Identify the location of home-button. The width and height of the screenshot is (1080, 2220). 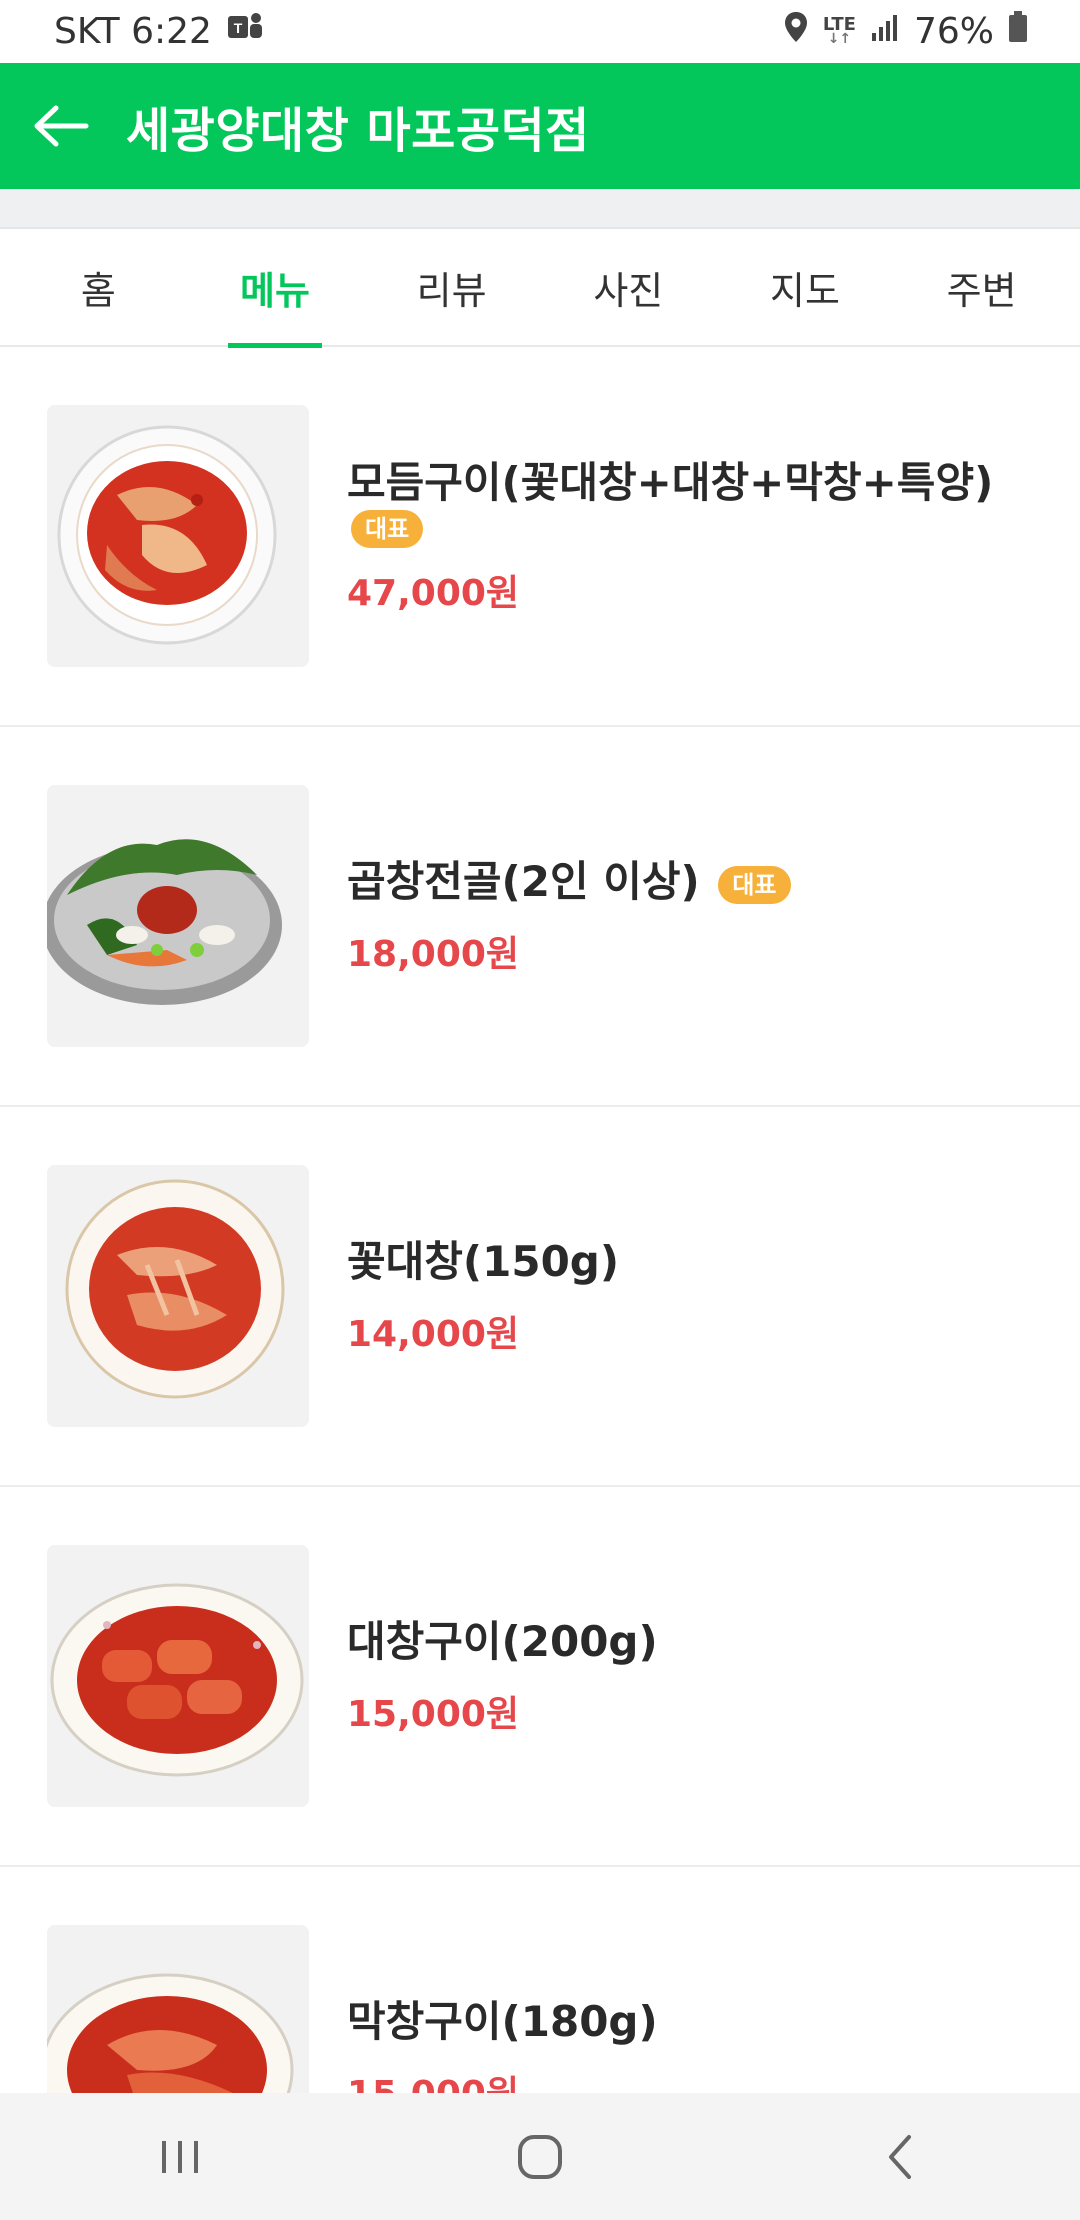
(540, 2156).